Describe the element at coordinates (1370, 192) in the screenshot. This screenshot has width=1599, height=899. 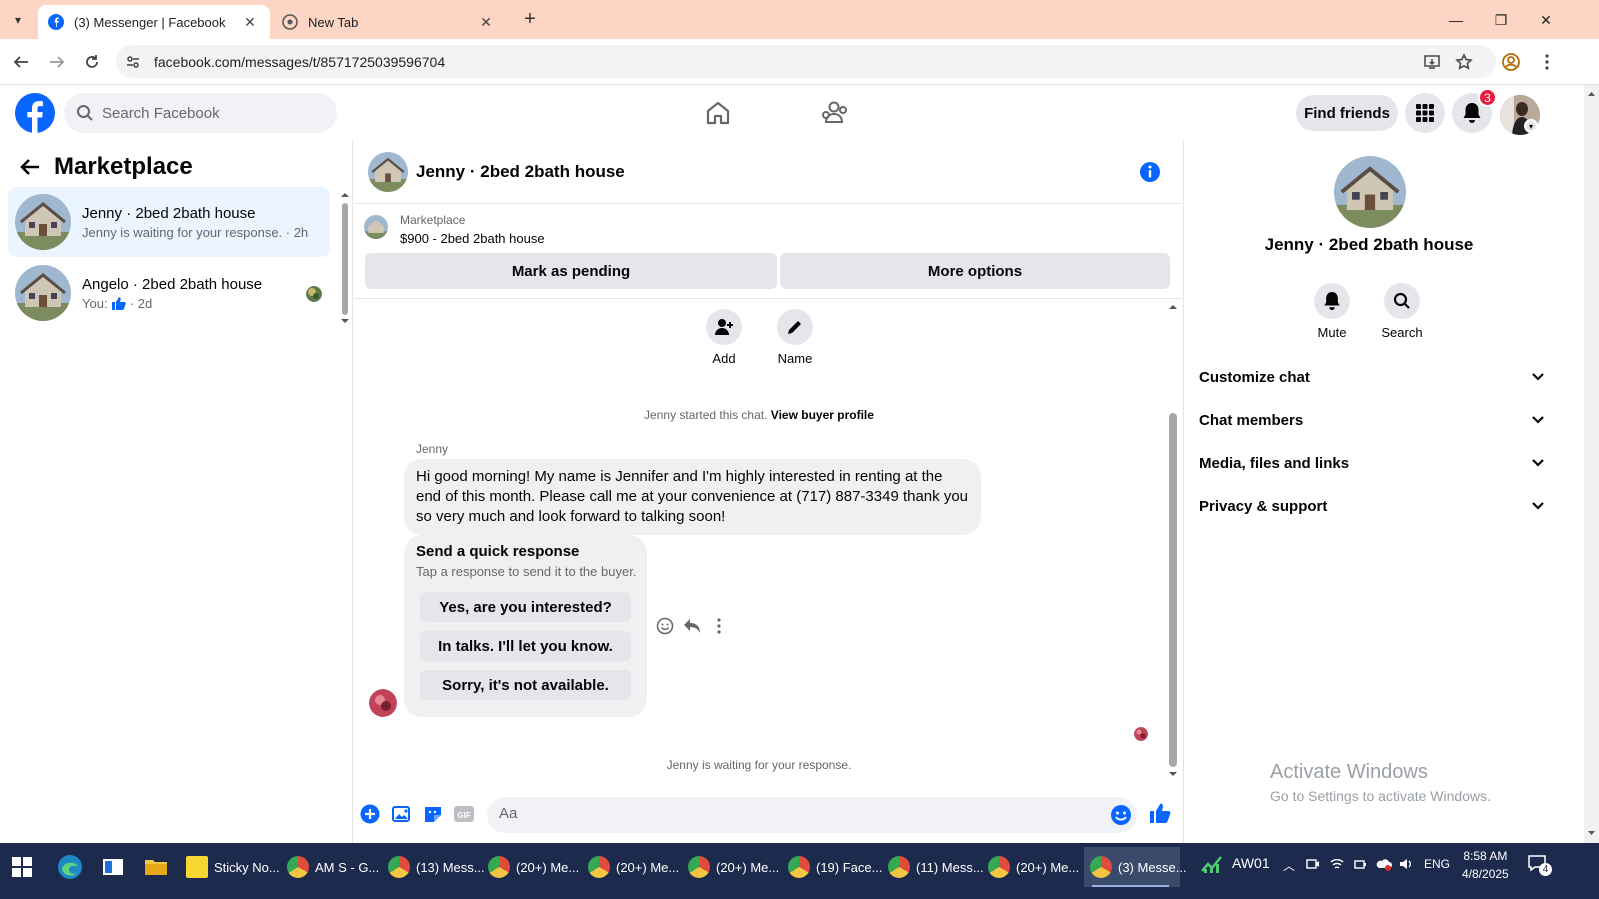
I see `chat-profile-avatar` at that location.